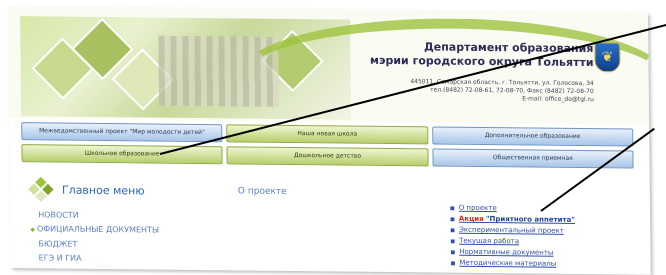 This screenshot has height=275, width=666. I want to click on menu-item-official-docs: ОФИЦИАЛЬНЫЕ ДОКУМЕНТЫ, so click(98, 230).